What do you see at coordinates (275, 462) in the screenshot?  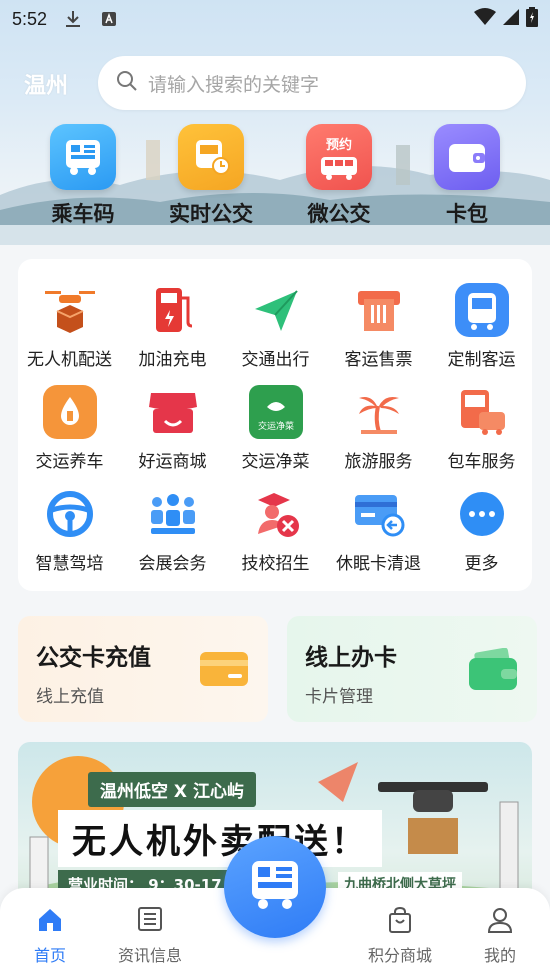 I see `service-label: 交运净菜` at bounding box center [275, 462].